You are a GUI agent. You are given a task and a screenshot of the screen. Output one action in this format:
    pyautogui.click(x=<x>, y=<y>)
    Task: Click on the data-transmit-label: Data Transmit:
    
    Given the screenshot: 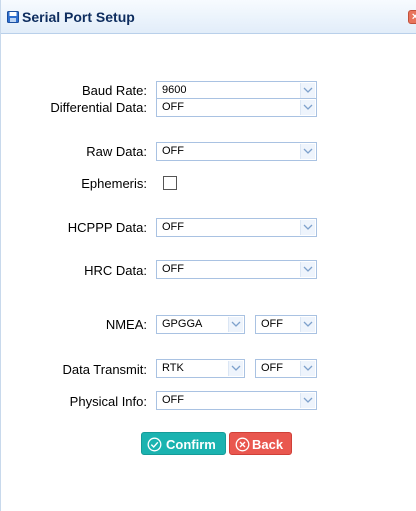 What is the action you would take?
    pyautogui.click(x=104, y=369)
    